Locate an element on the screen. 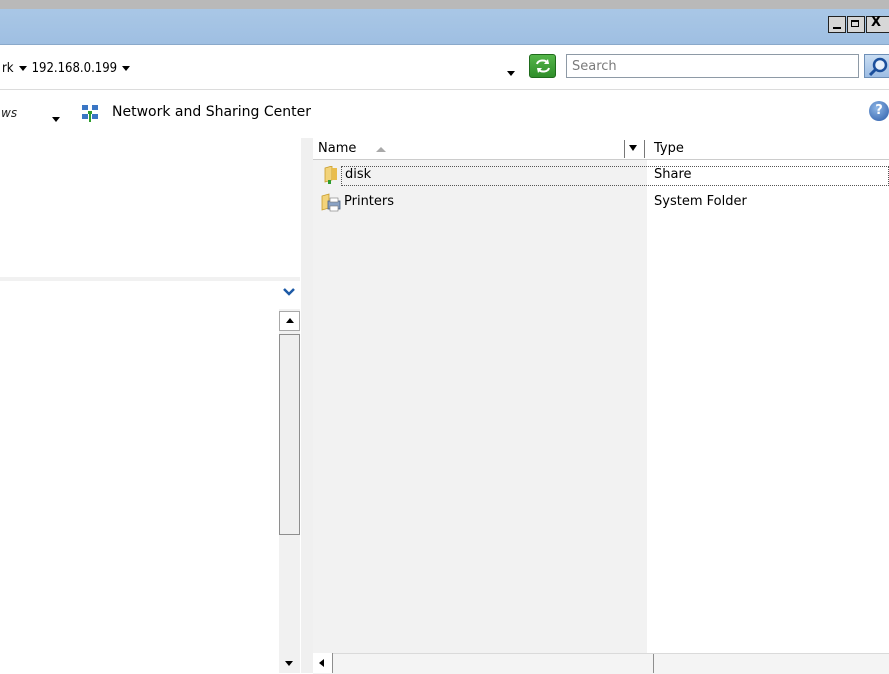 This screenshot has width=889, height=674. search-button is located at coordinates (876, 66).